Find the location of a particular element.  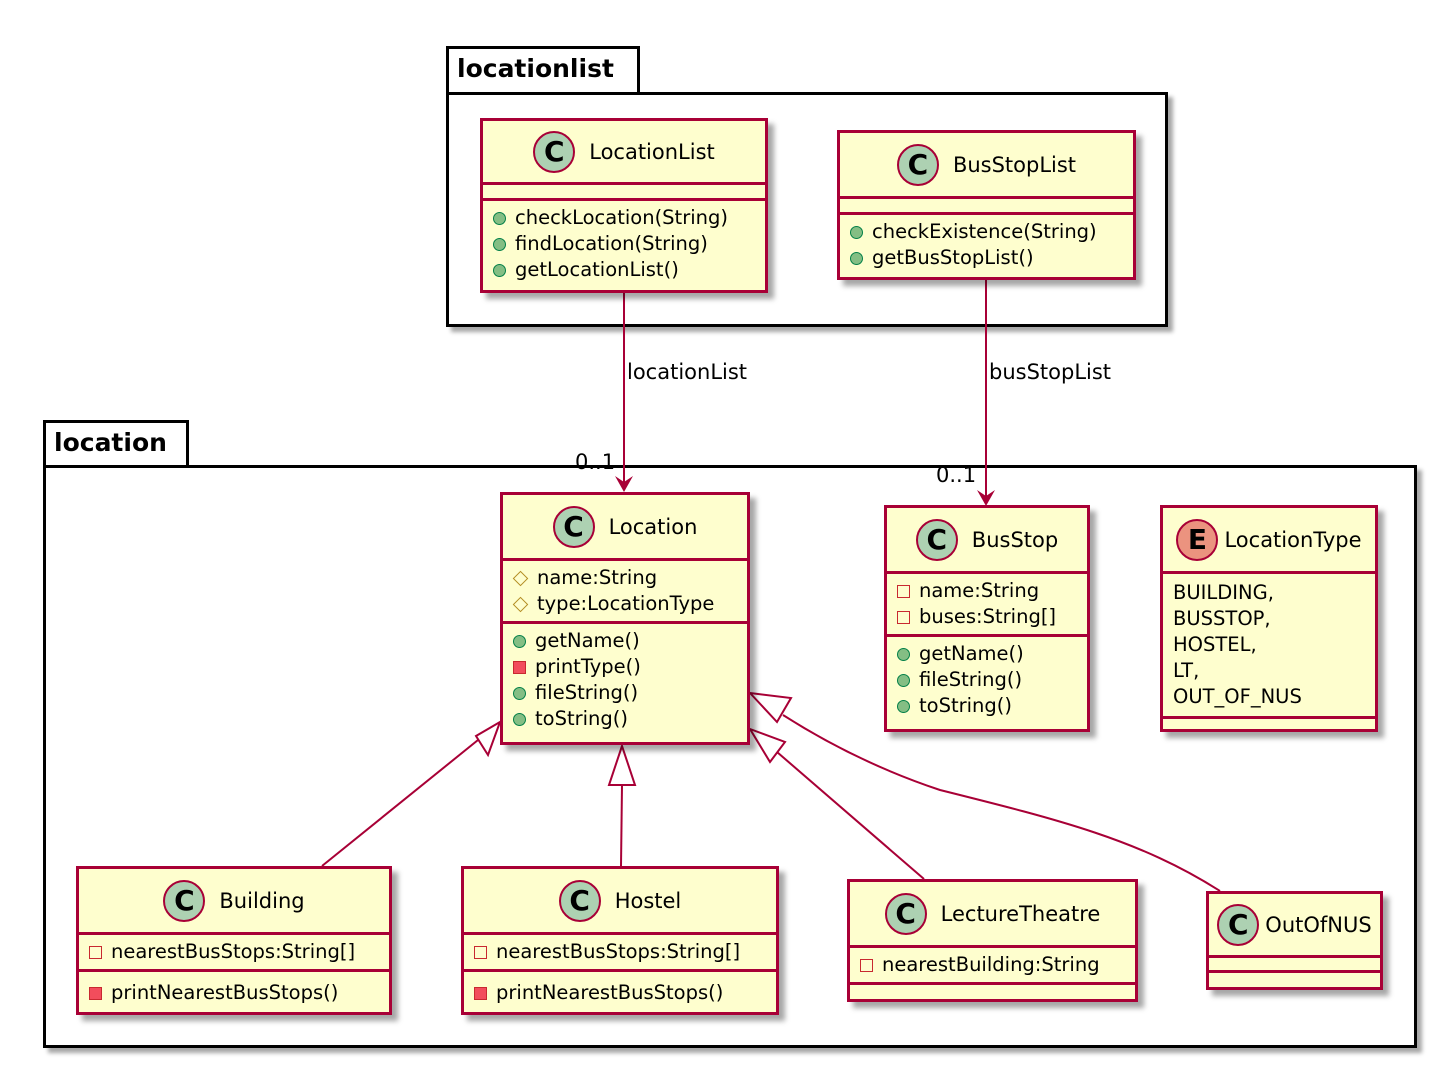

method-text: getBusStopList() is located at coordinates (953, 257).